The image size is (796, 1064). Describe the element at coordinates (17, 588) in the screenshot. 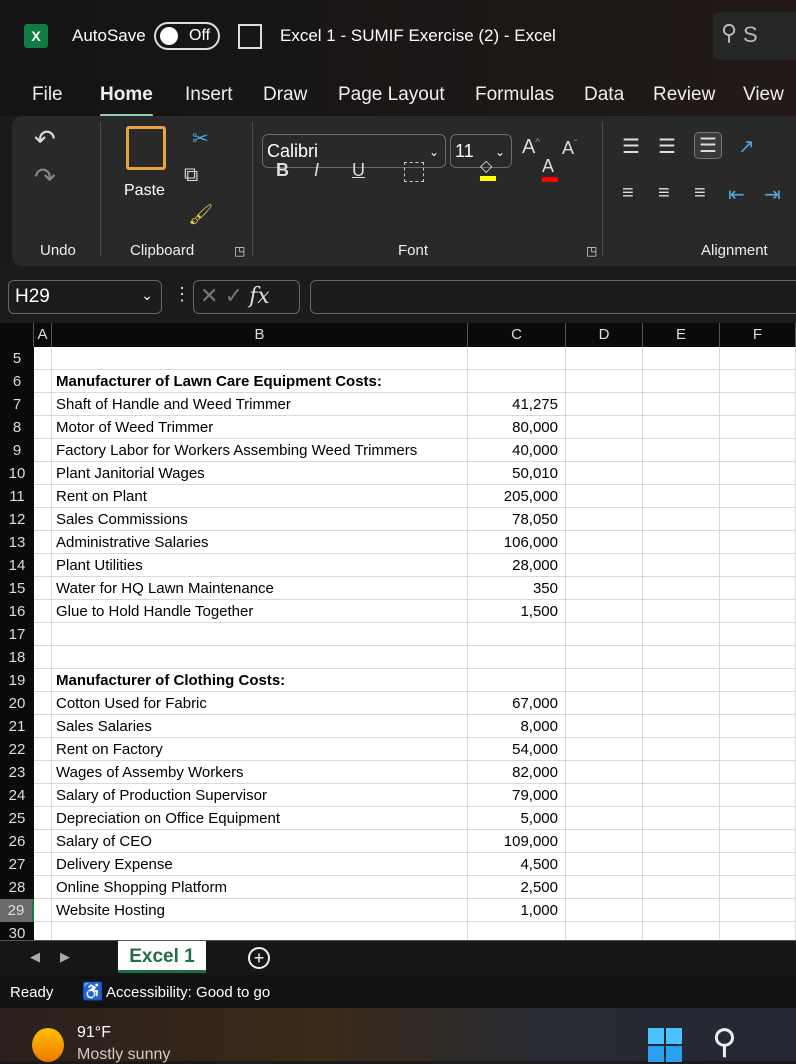

I see `row-header: 15` at that location.